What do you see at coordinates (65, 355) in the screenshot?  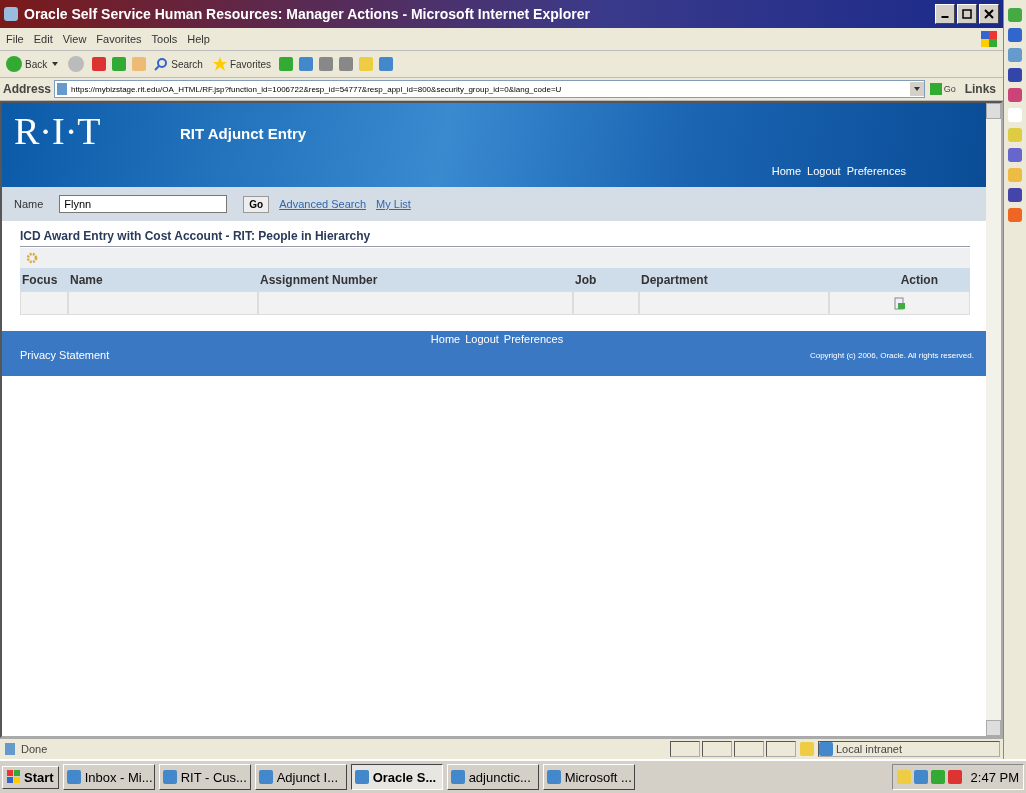 I see `privacy-link: Privacy Statement` at bounding box center [65, 355].